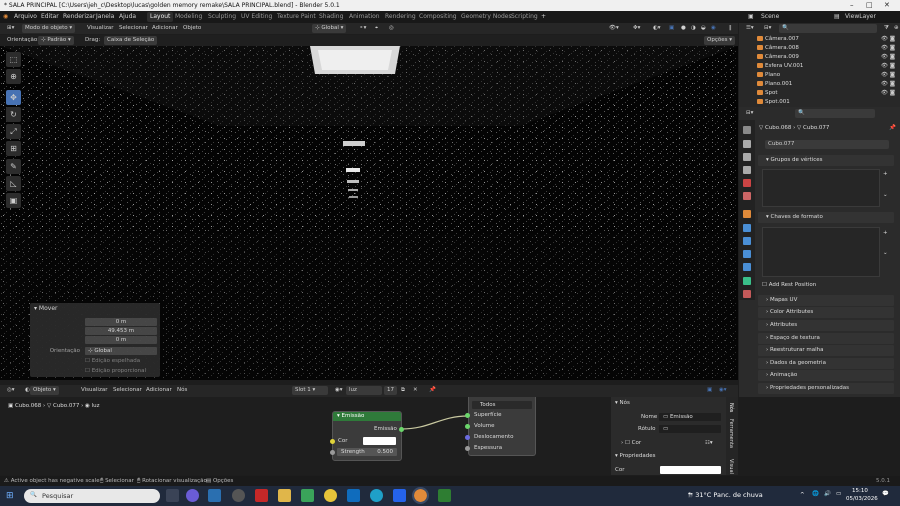 The height and width of the screenshot is (506, 900). Describe the element at coordinates (671, 28) in the screenshot. I see `xray-icon: ▣` at that location.